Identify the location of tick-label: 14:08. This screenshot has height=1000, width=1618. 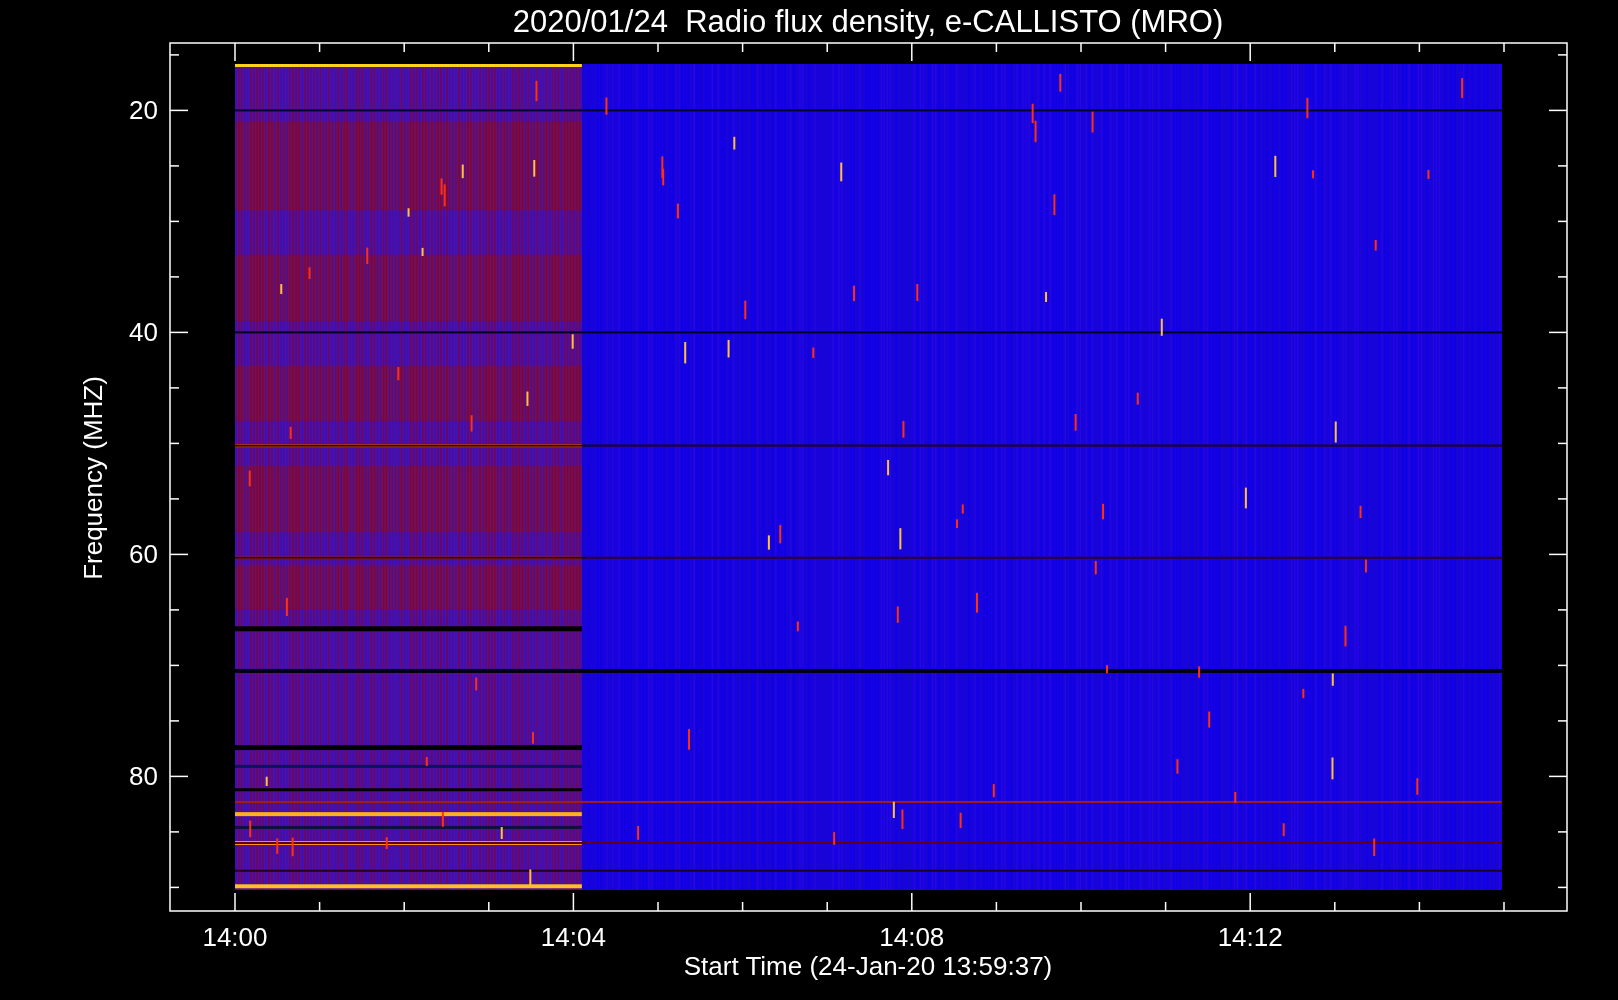
(912, 937).